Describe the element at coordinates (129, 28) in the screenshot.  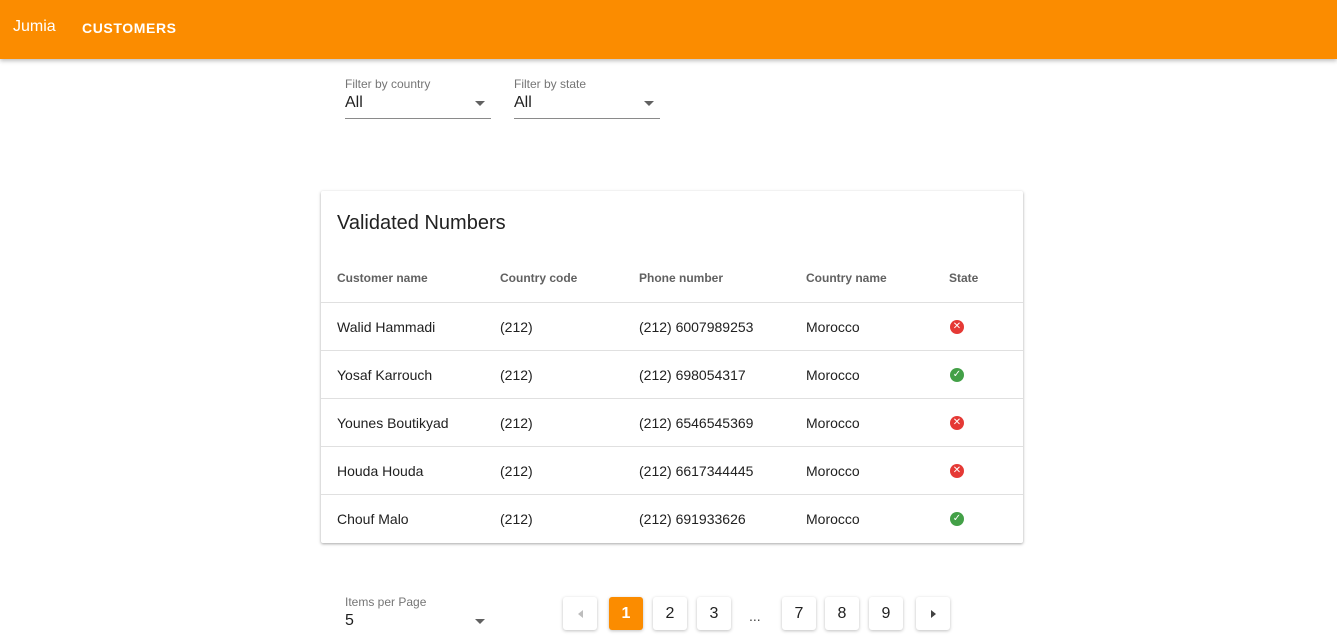
I see `nav-customers-link: CUSTOMERS` at that location.